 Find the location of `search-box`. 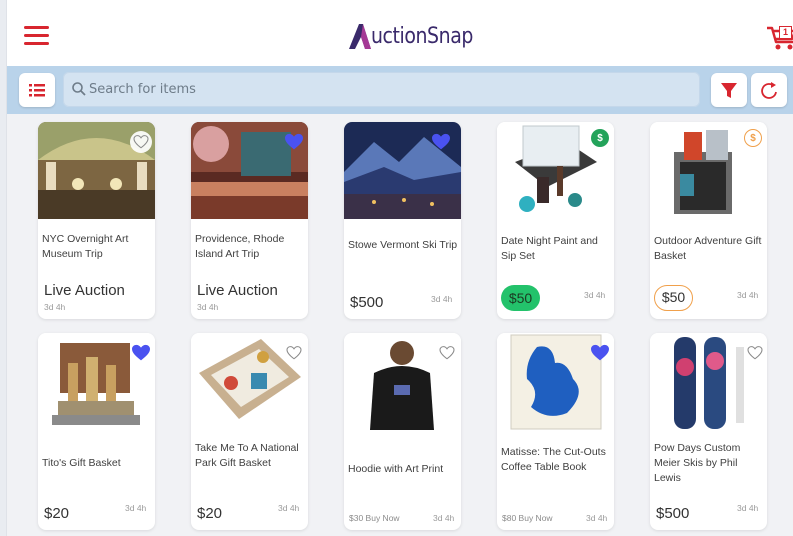

search-box is located at coordinates (381, 89).